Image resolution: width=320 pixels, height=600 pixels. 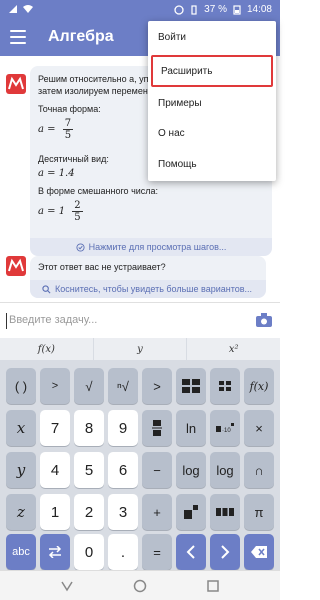 What do you see at coordinates (89, 470) in the screenshot?
I see `key-5: 5` at bounding box center [89, 470].